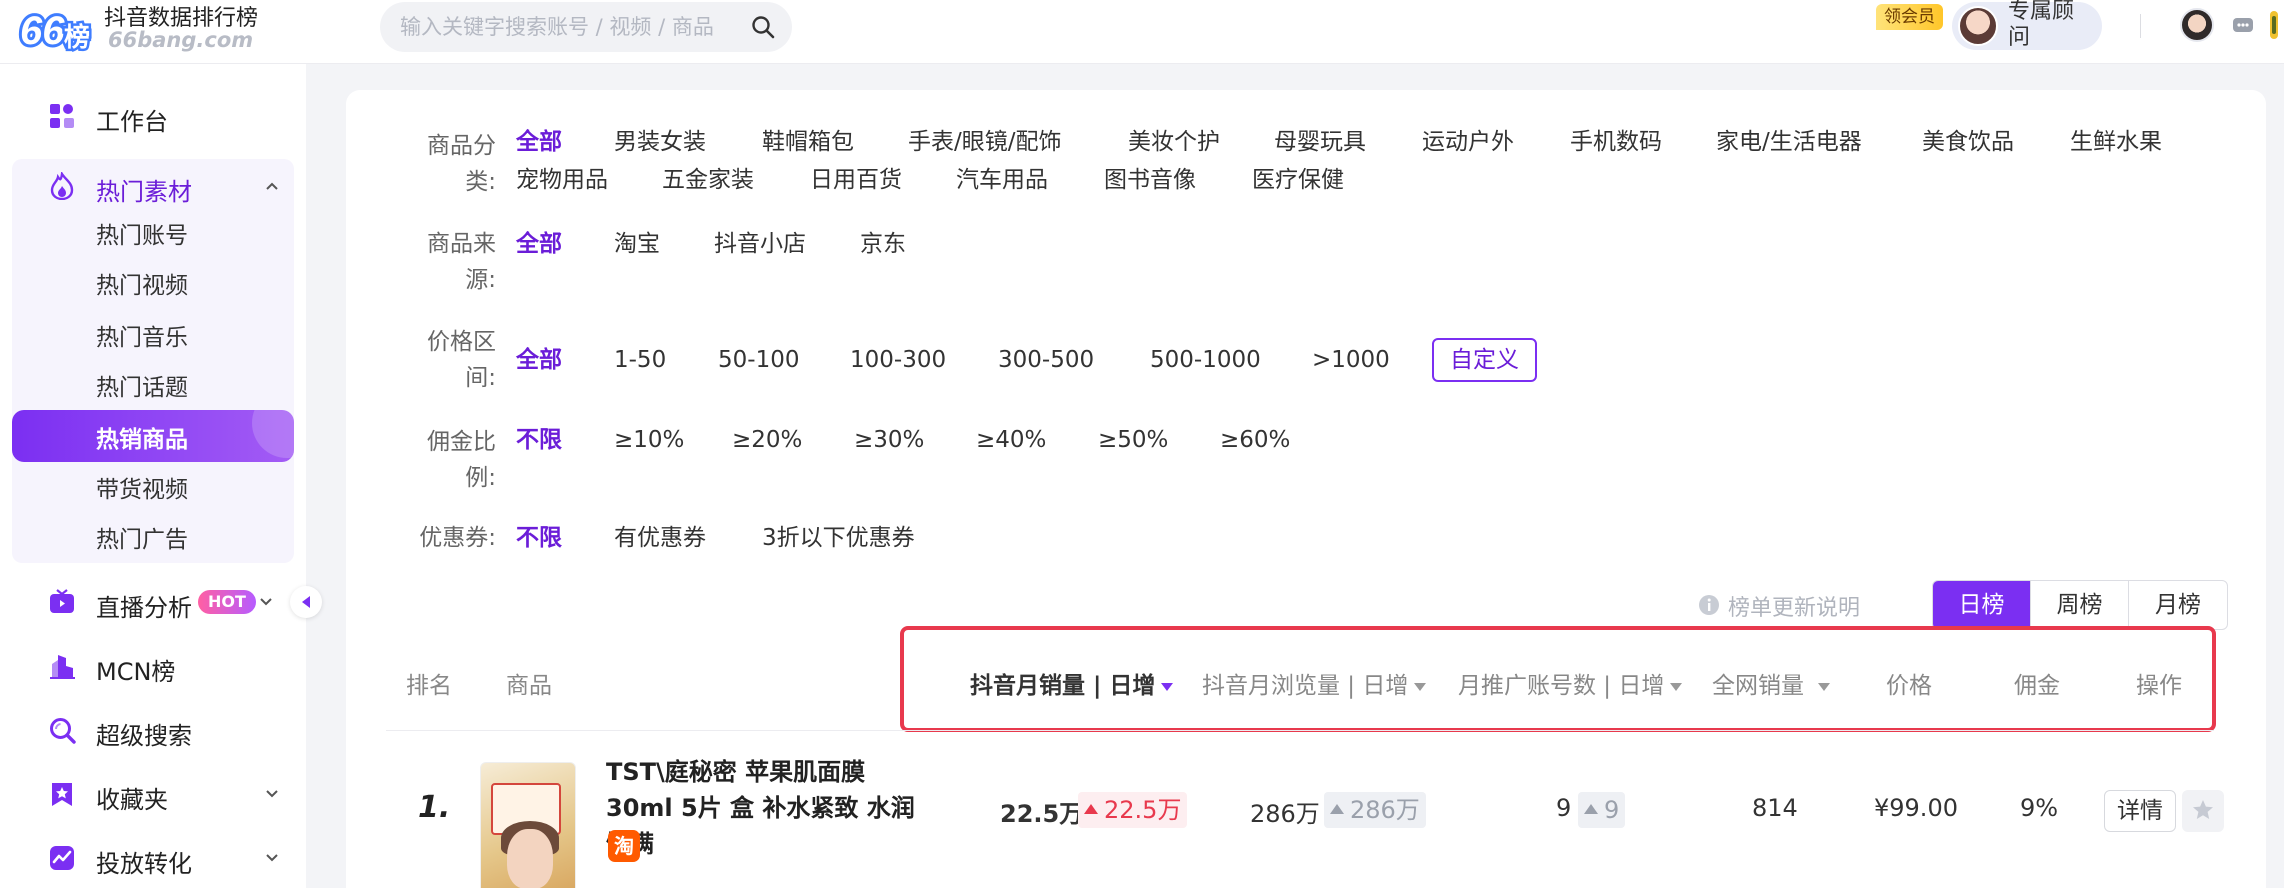 The width and height of the screenshot is (2284, 888). I want to click on user-avatar, so click(2197, 25).